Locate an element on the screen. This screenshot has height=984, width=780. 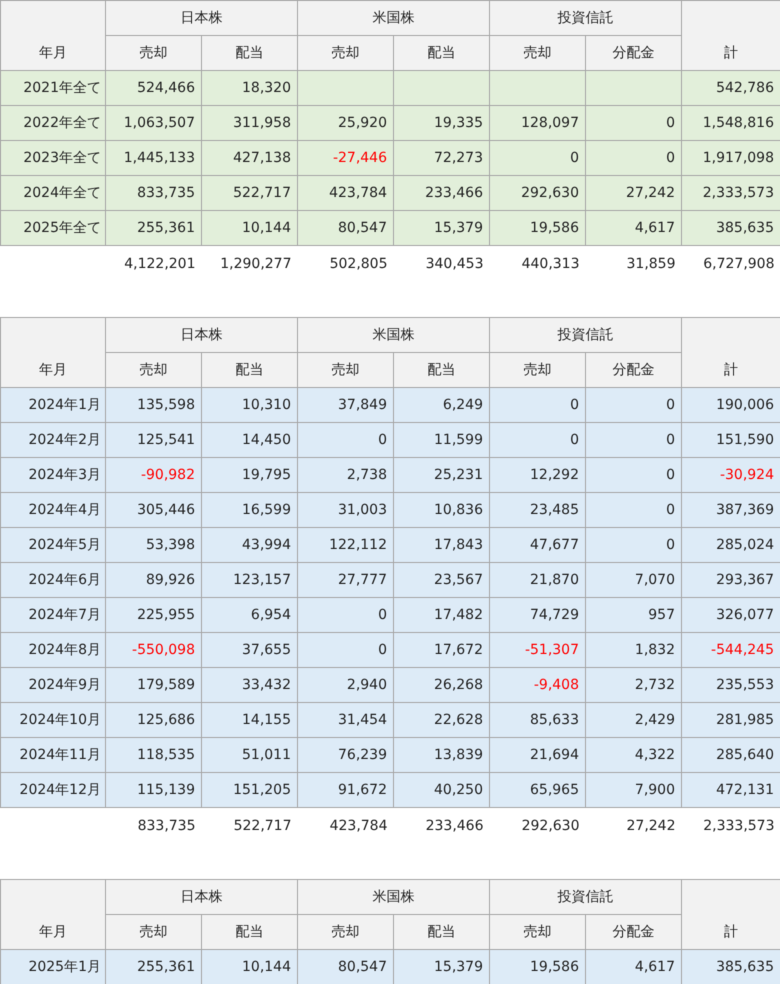
table-cell: 22,628 is located at coordinates (442, 720).